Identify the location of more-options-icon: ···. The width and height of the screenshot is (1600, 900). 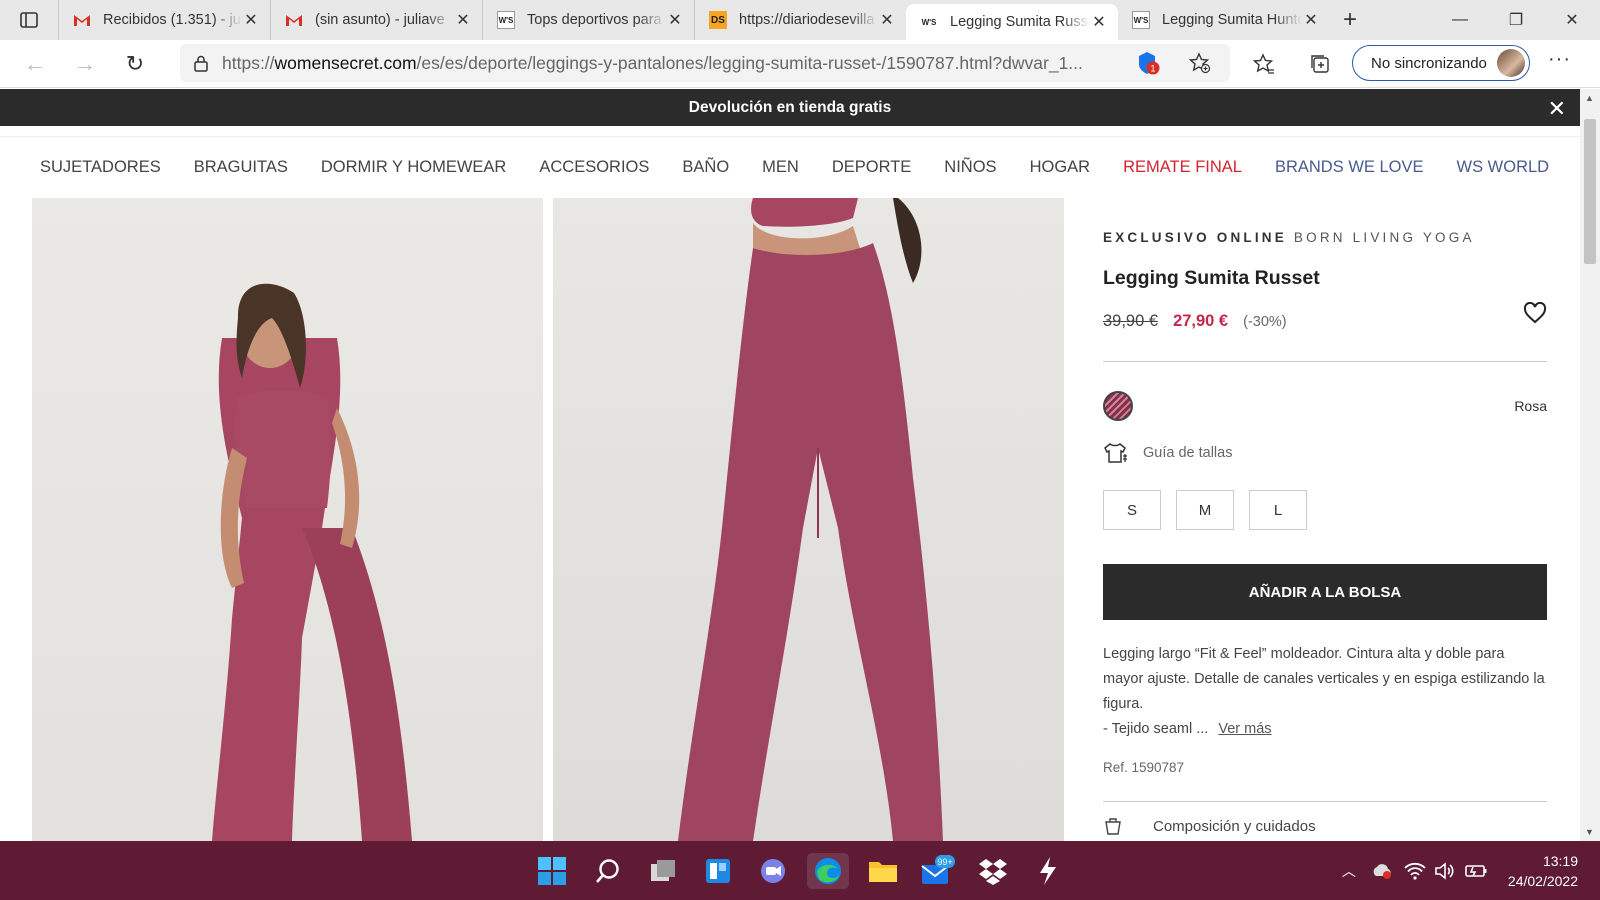
(1559, 59).